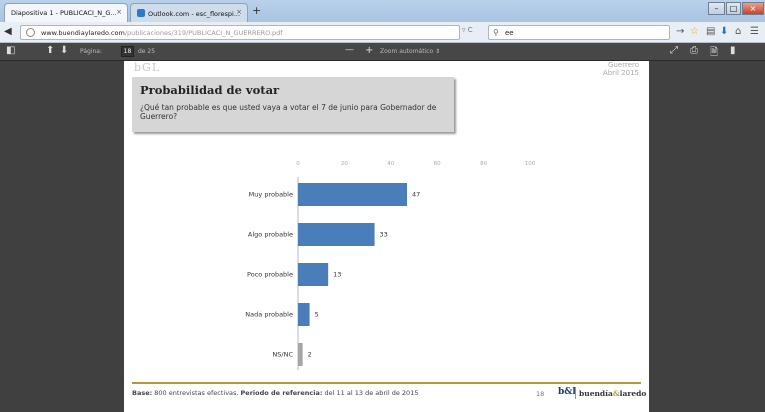 This screenshot has height=412, width=765. Describe the element at coordinates (142, 393) in the screenshot. I see `footer-base-label: Base:` at that location.